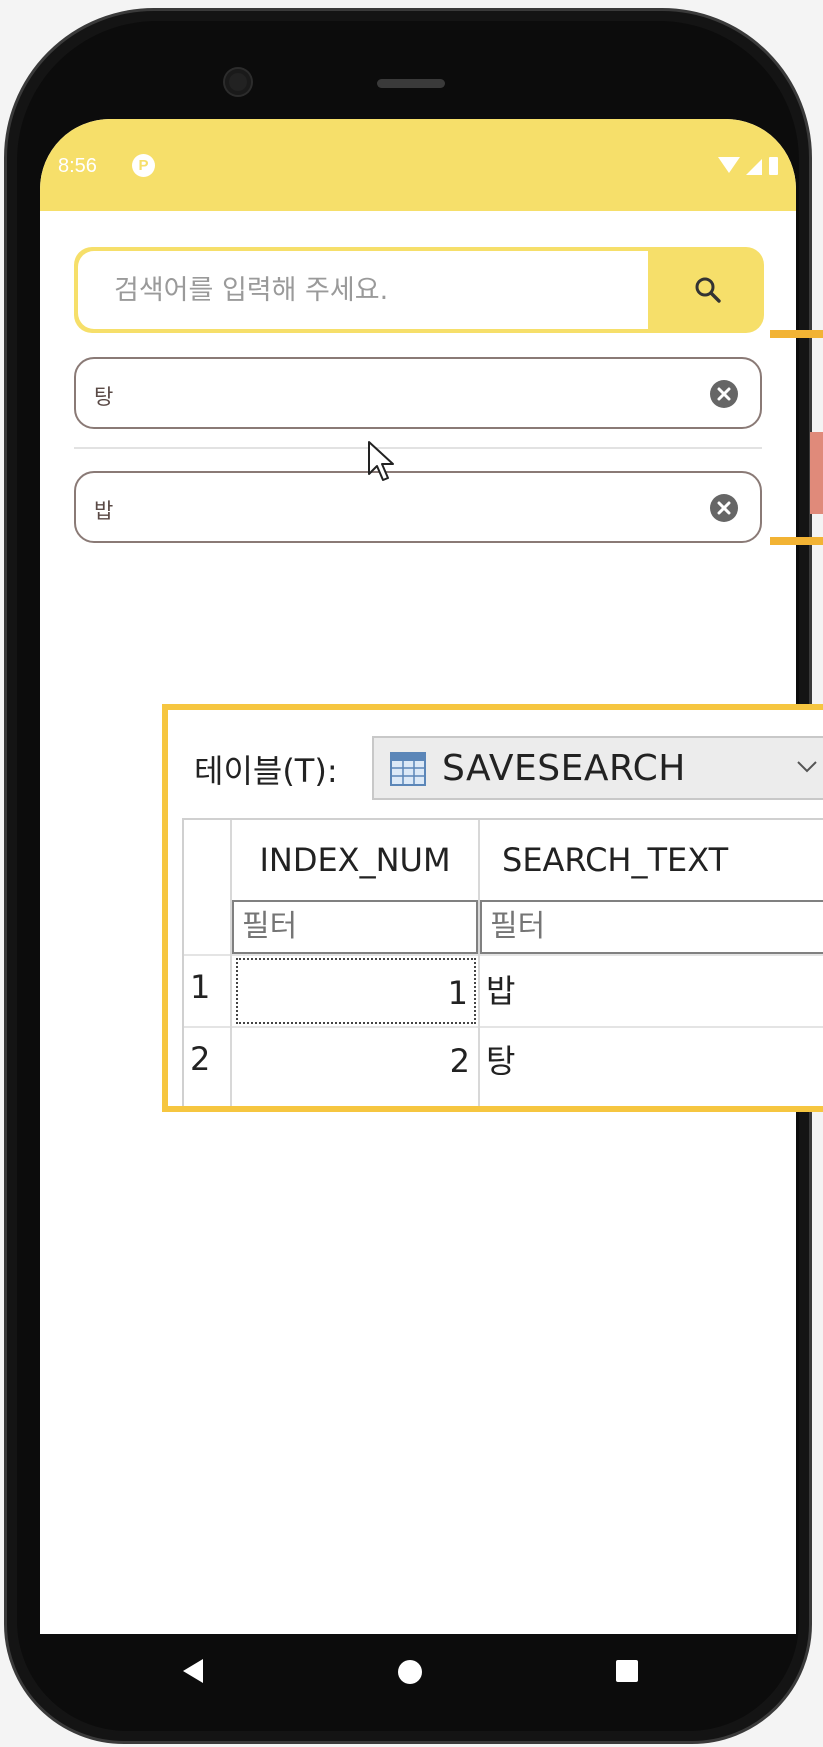  I want to click on home-circle-icon, so click(410, 1672).